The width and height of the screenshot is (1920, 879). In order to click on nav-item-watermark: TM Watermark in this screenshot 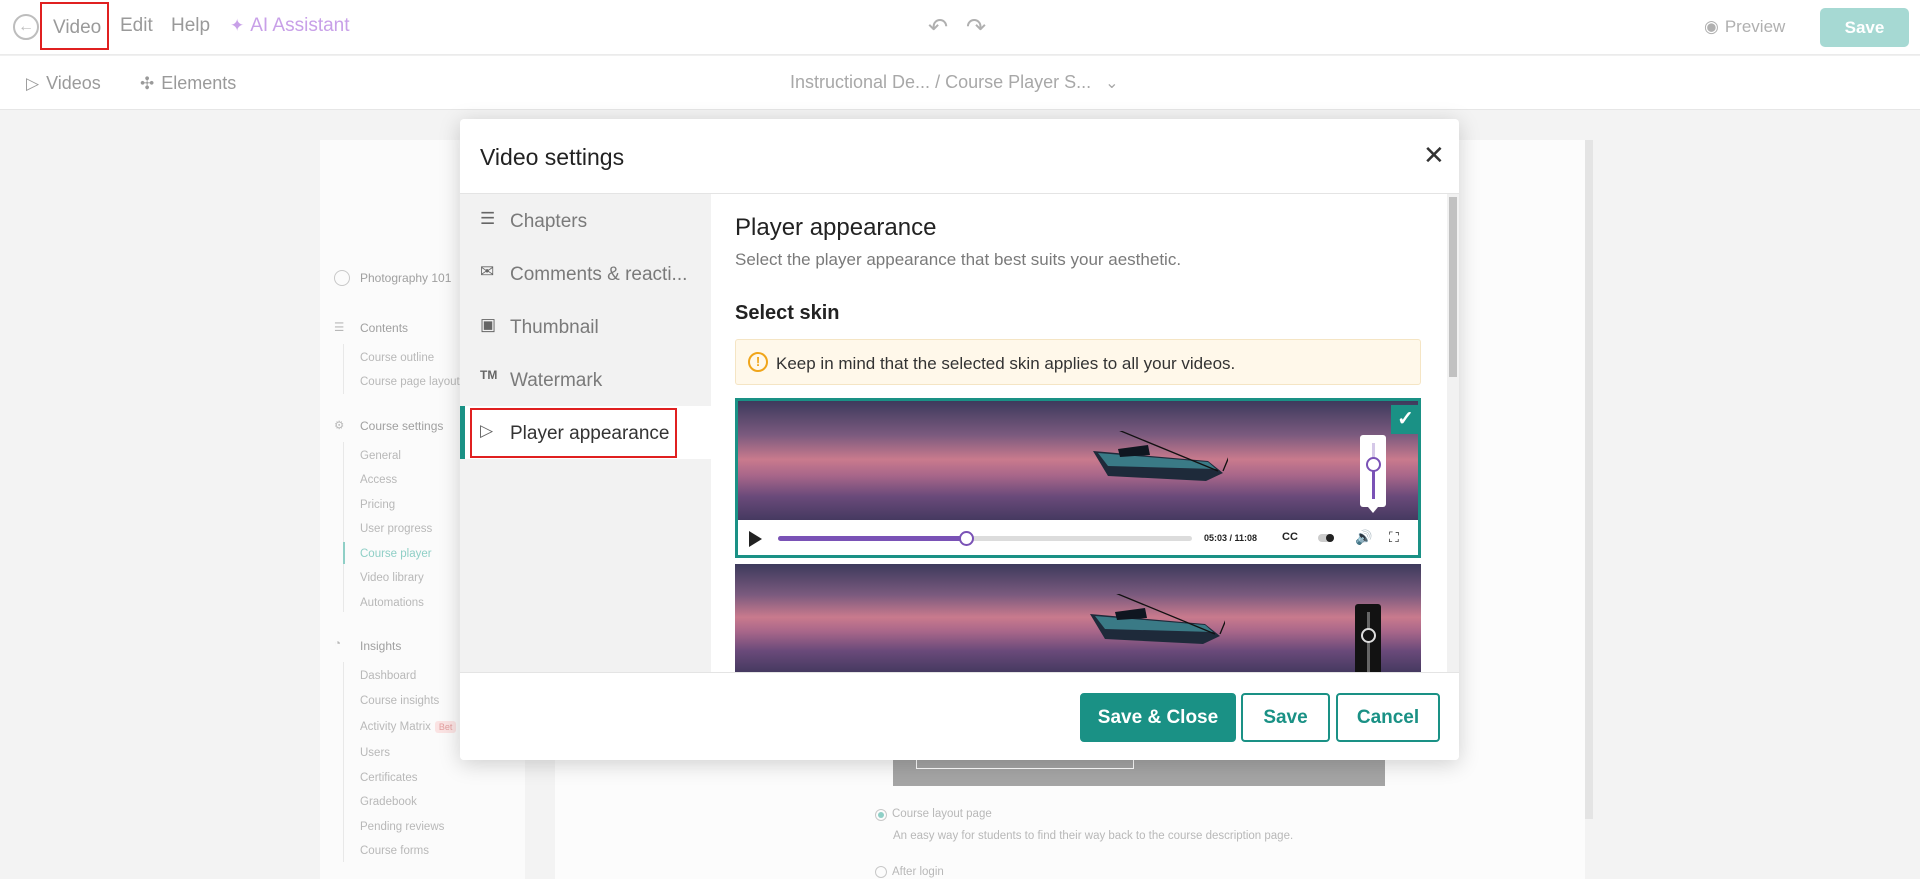, I will do `click(585, 379)`.